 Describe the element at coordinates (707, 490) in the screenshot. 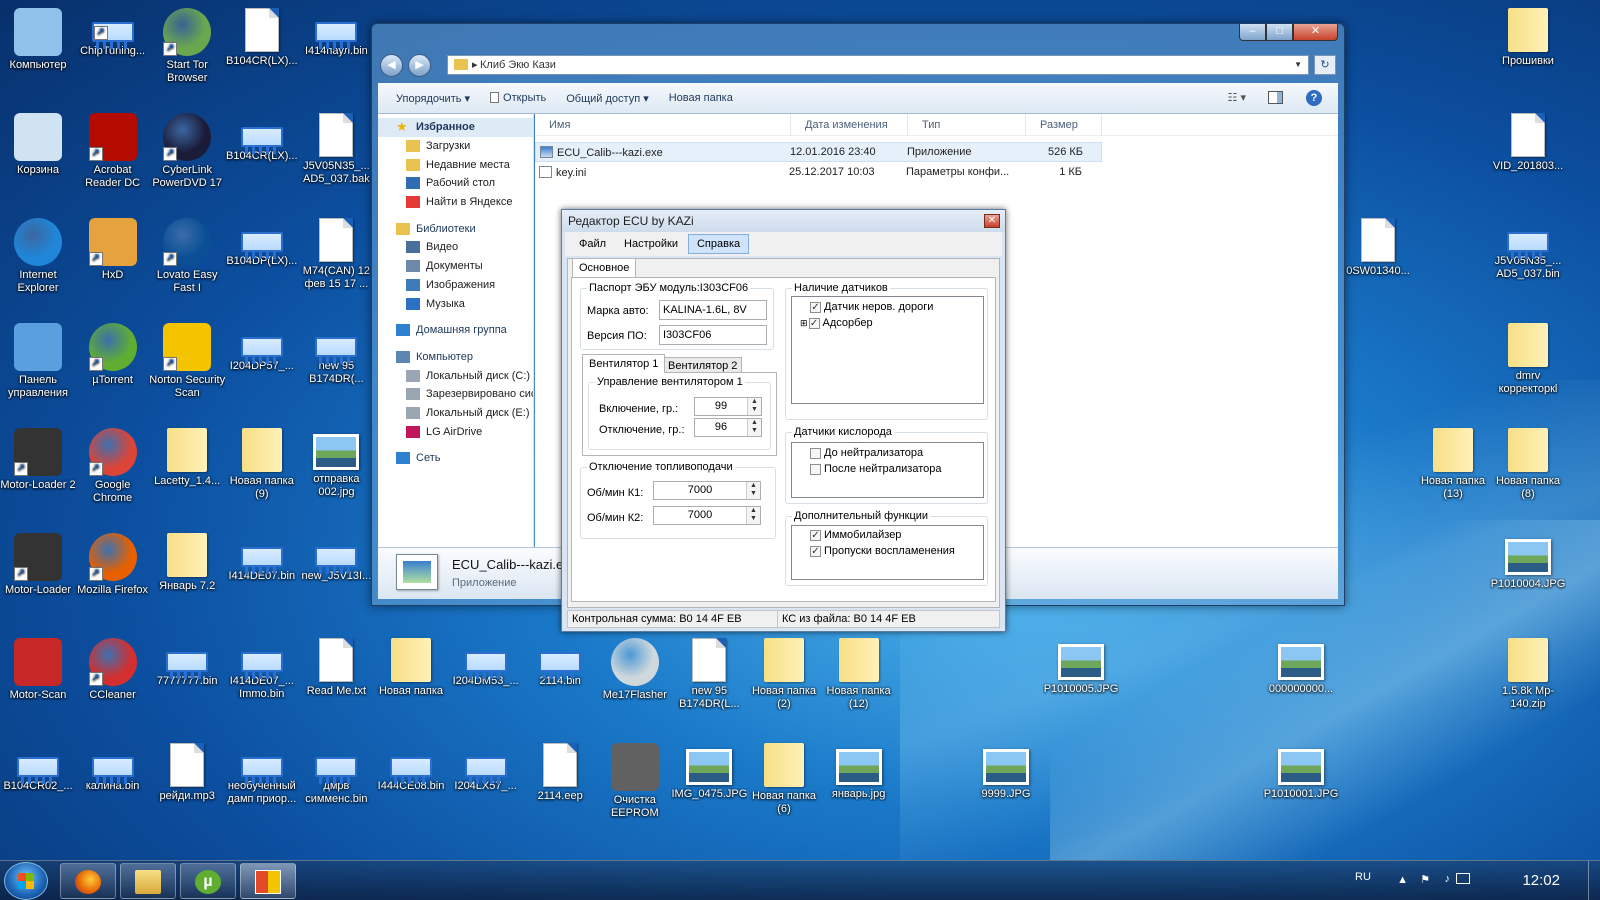

I see `rpm-k1-stepper: 7000 ▲ ▼` at that location.